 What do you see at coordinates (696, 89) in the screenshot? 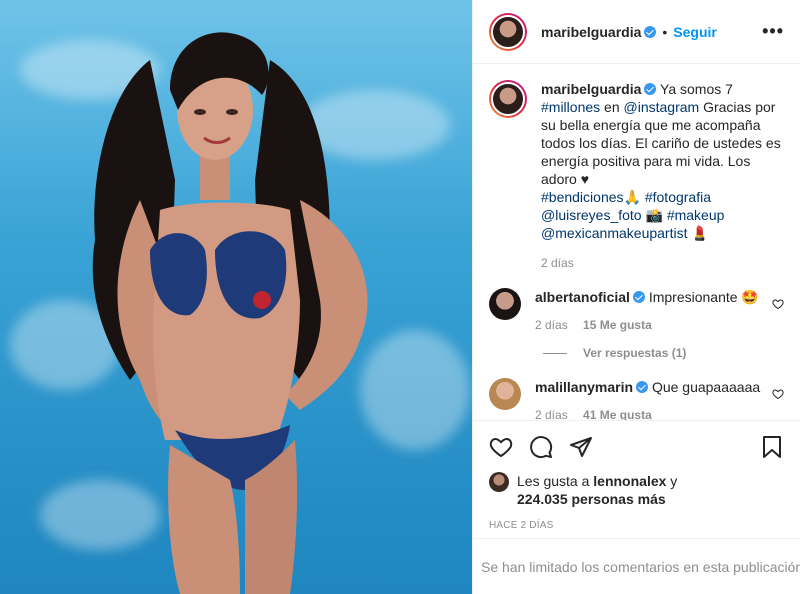
I see `caption-text: Ya somos 7` at bounding box center [696, 89].